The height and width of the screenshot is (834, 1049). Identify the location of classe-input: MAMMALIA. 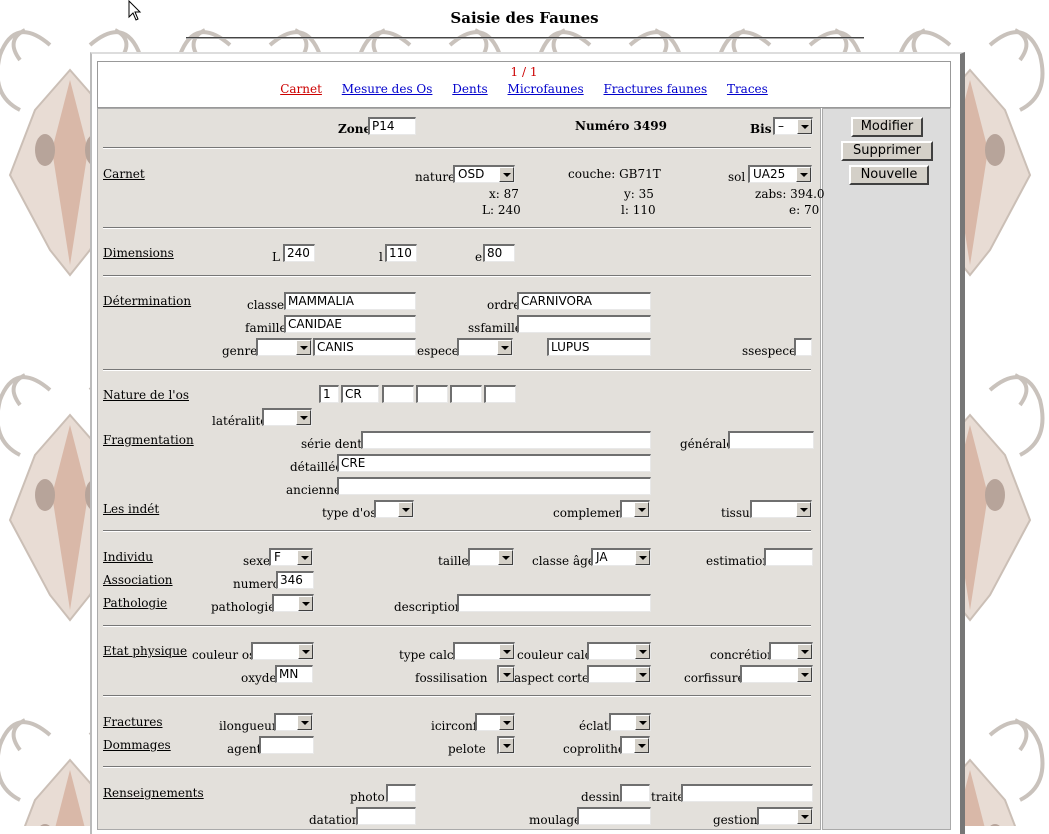
(350, 301).